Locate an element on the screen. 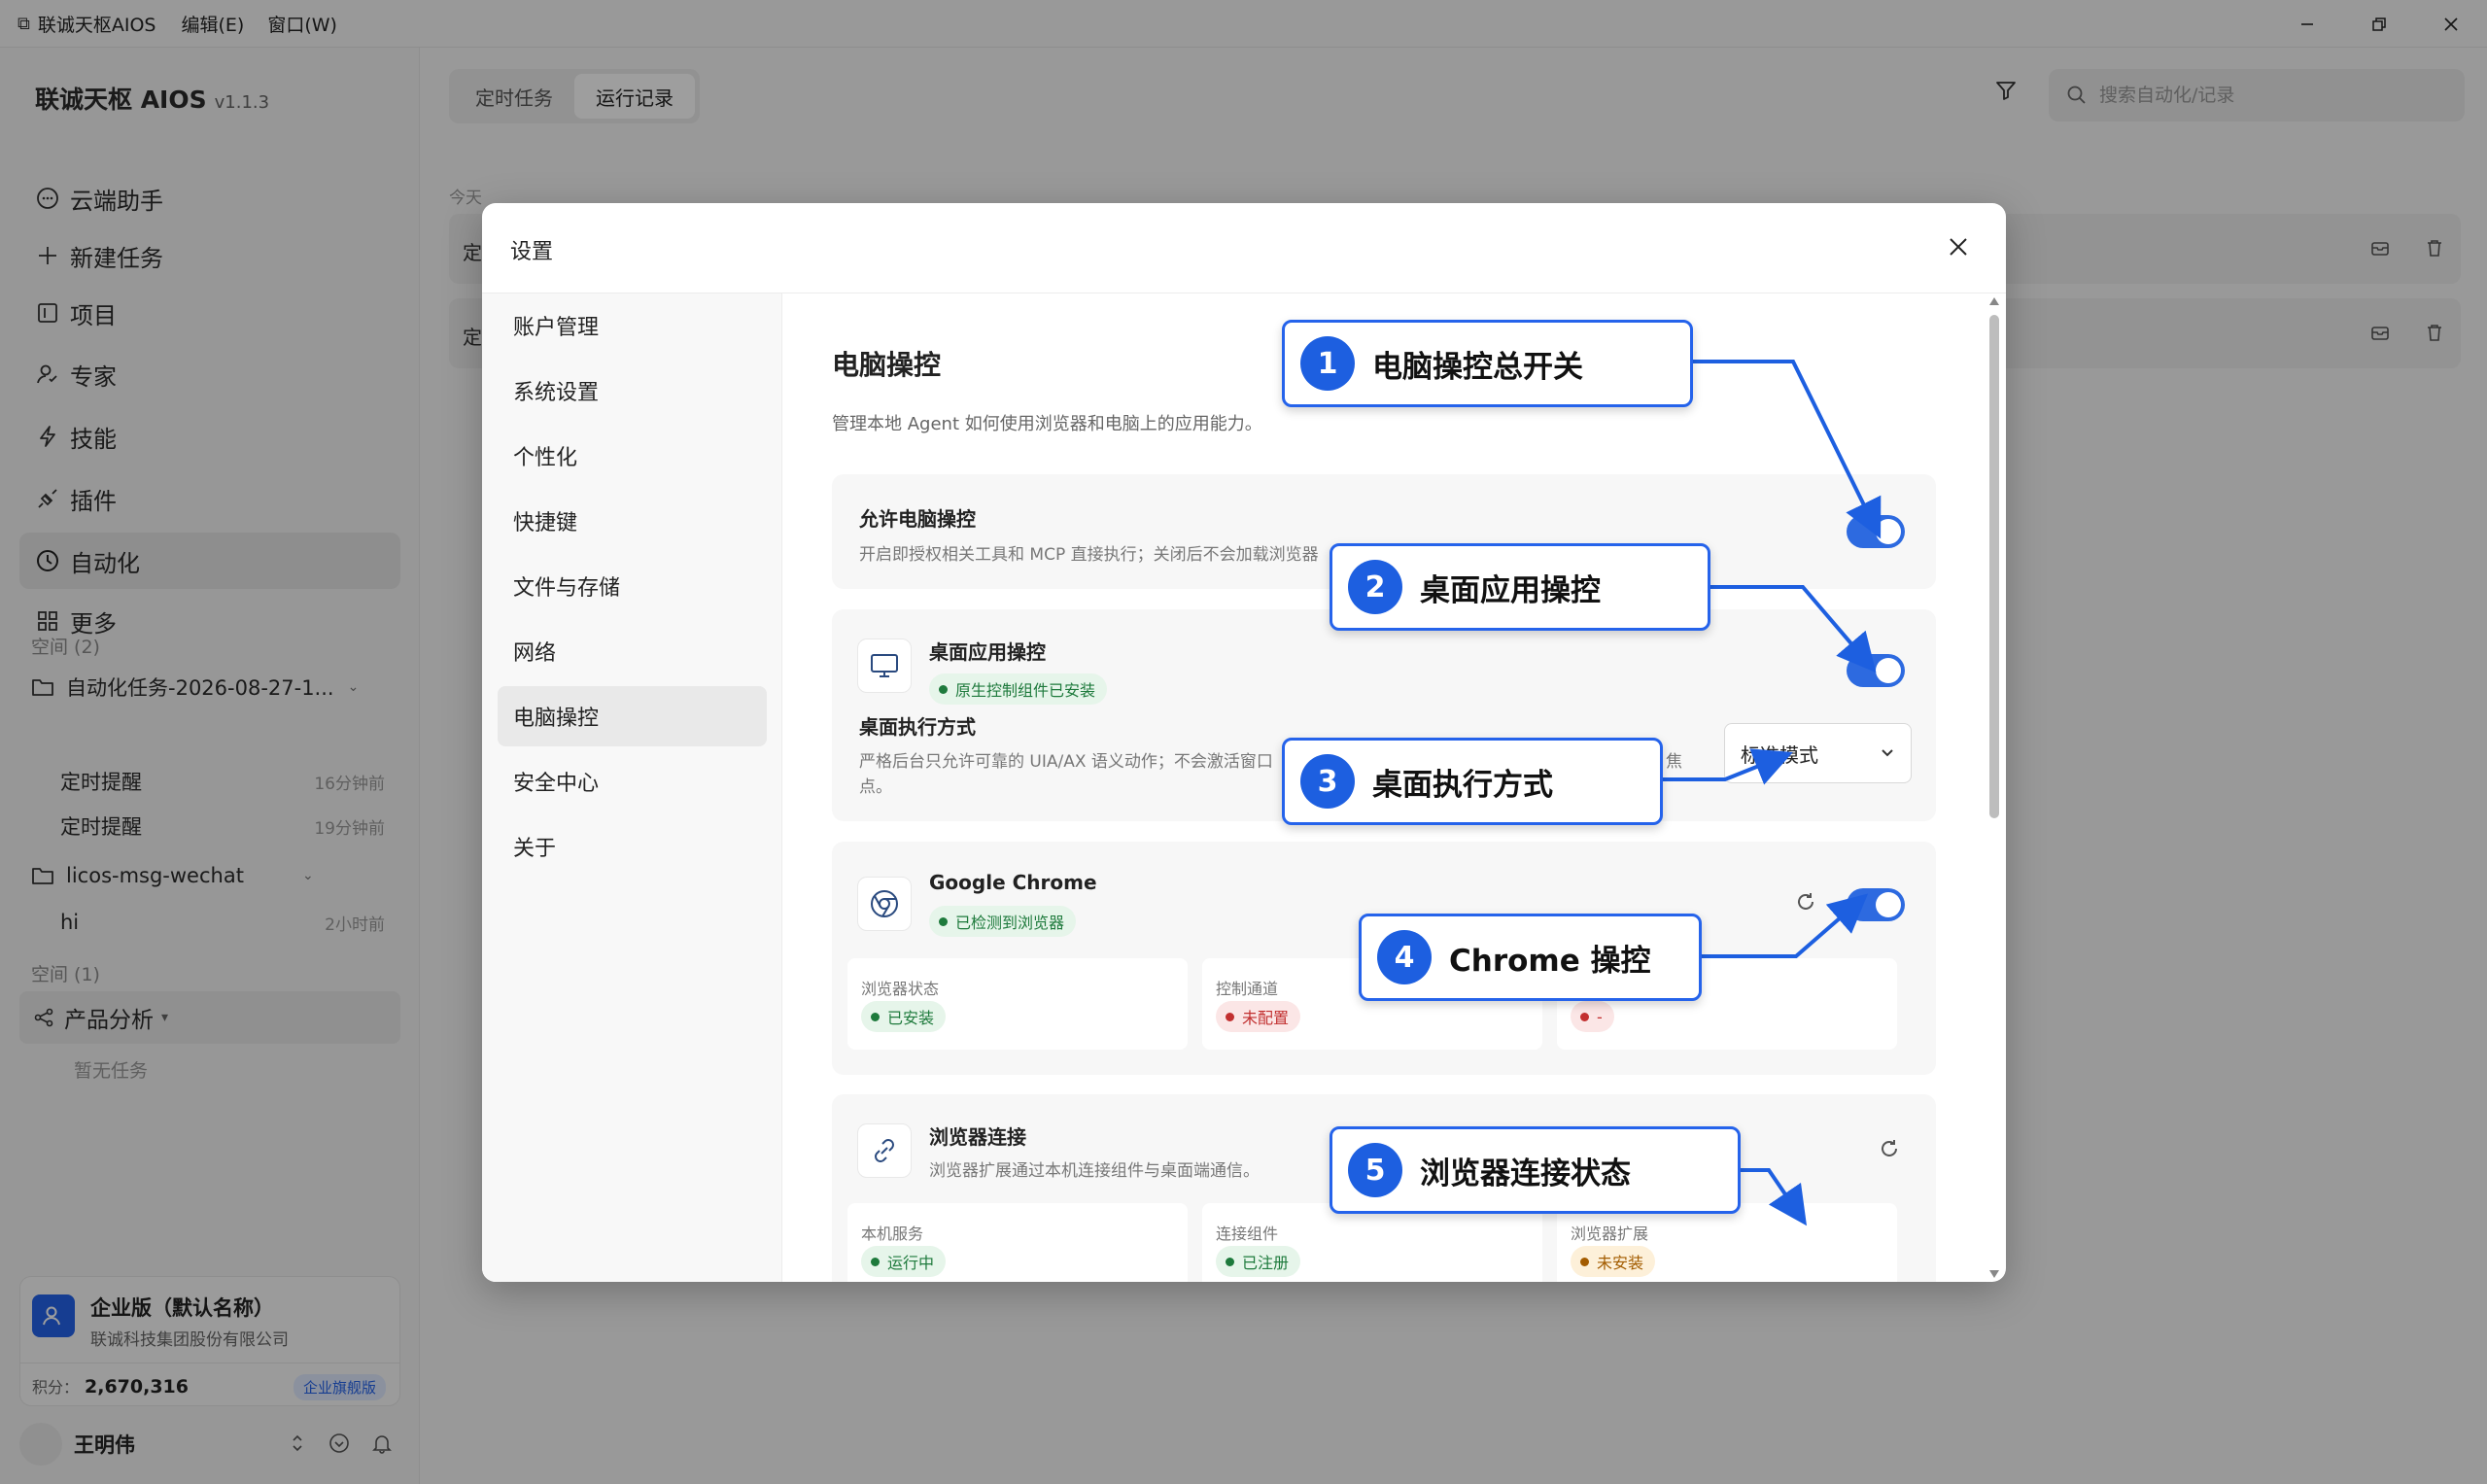  connector-cell: 连接组件 已注册 is located at coordinates (1372, 1242).